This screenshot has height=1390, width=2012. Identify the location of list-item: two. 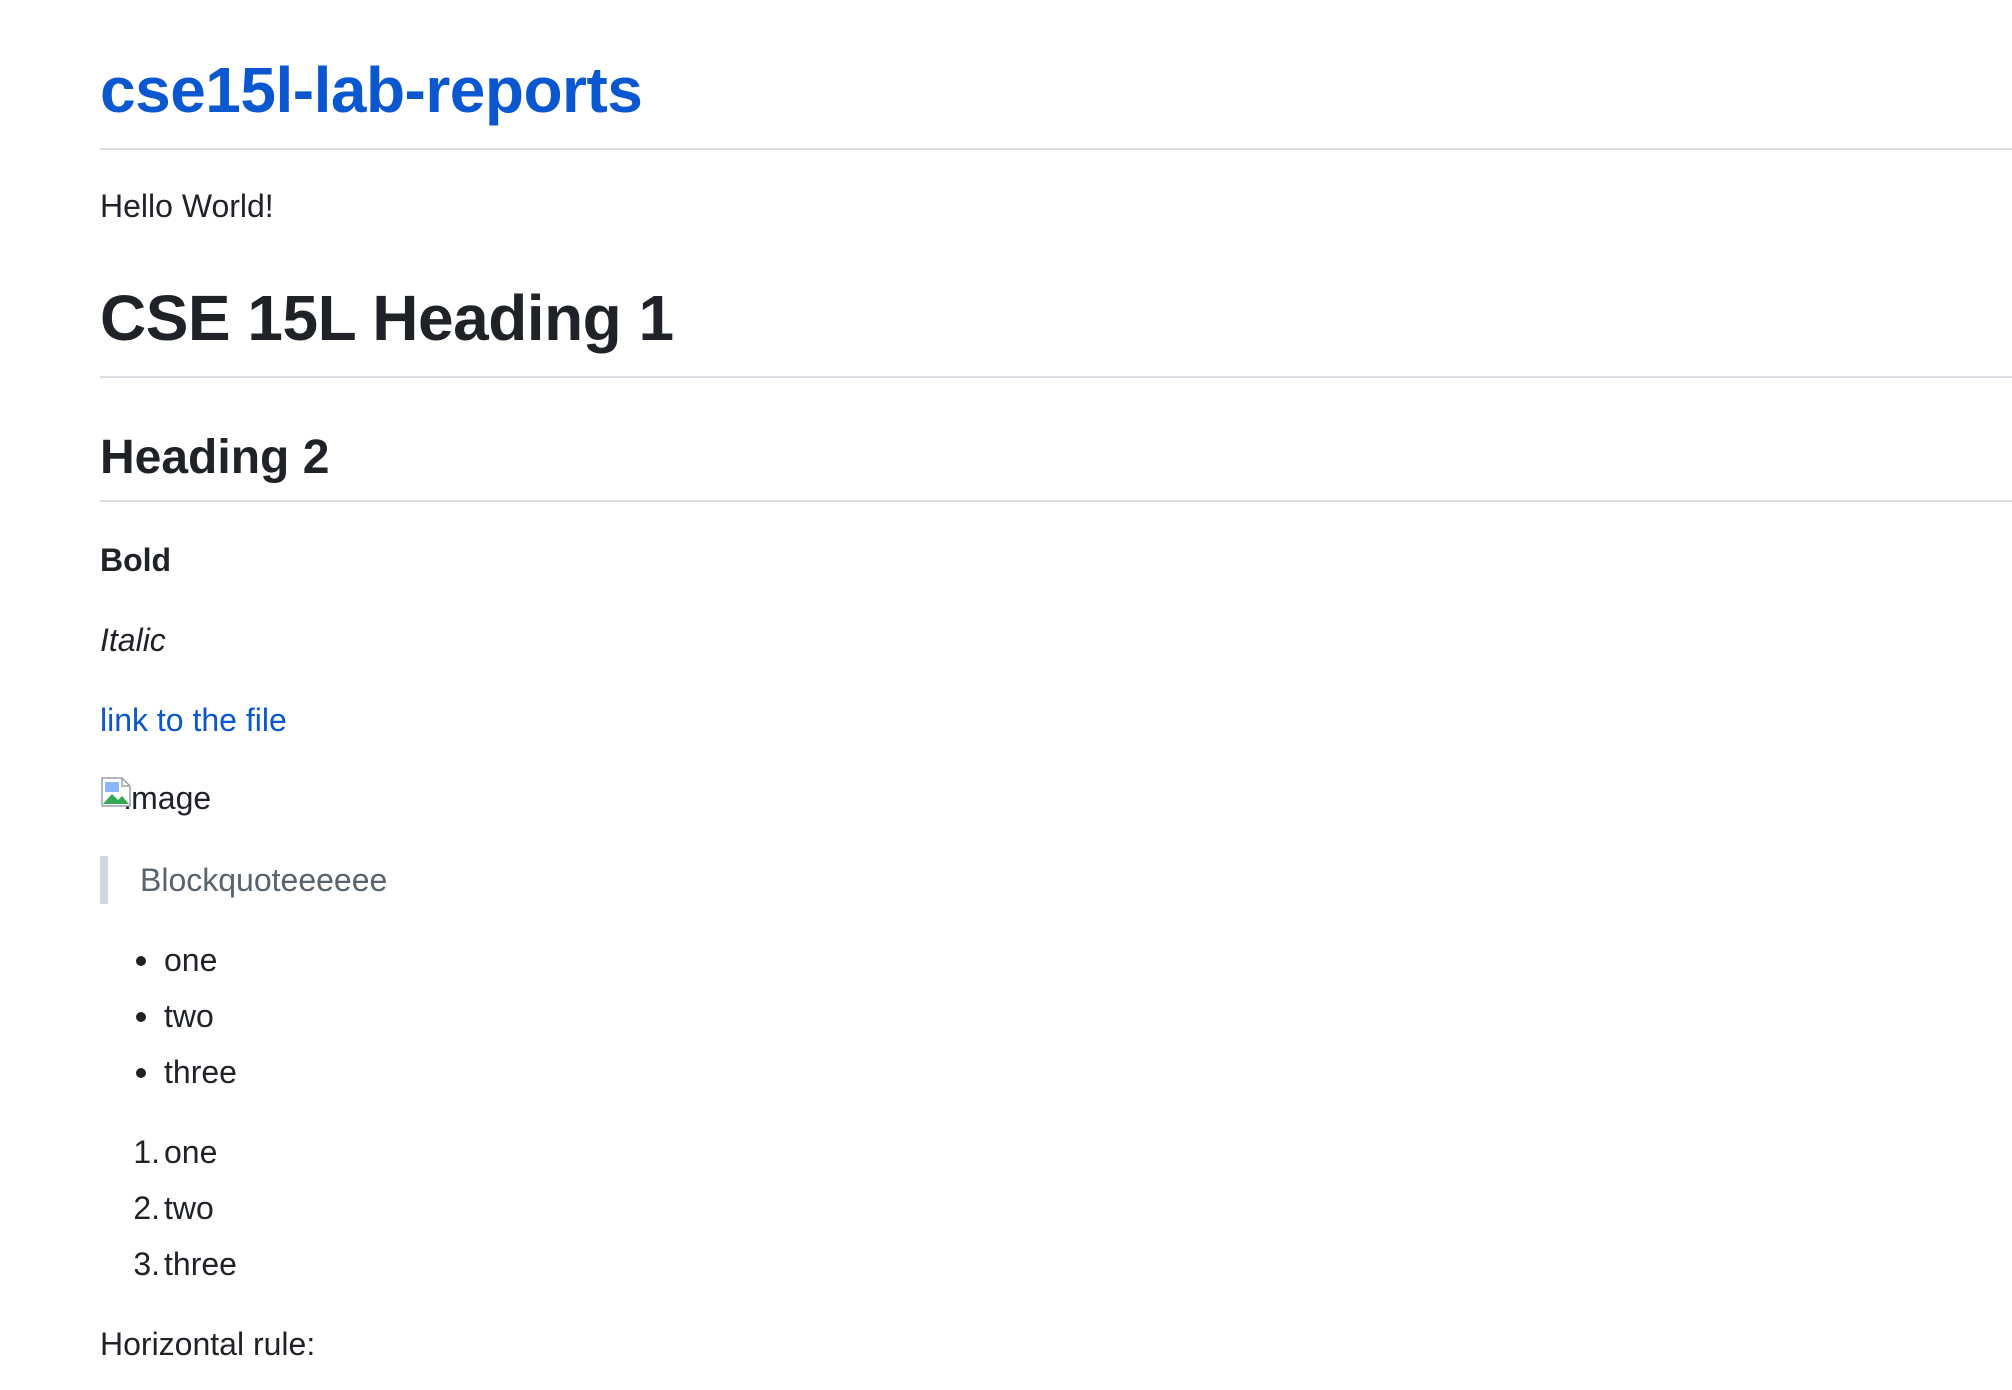
(168, 1016).